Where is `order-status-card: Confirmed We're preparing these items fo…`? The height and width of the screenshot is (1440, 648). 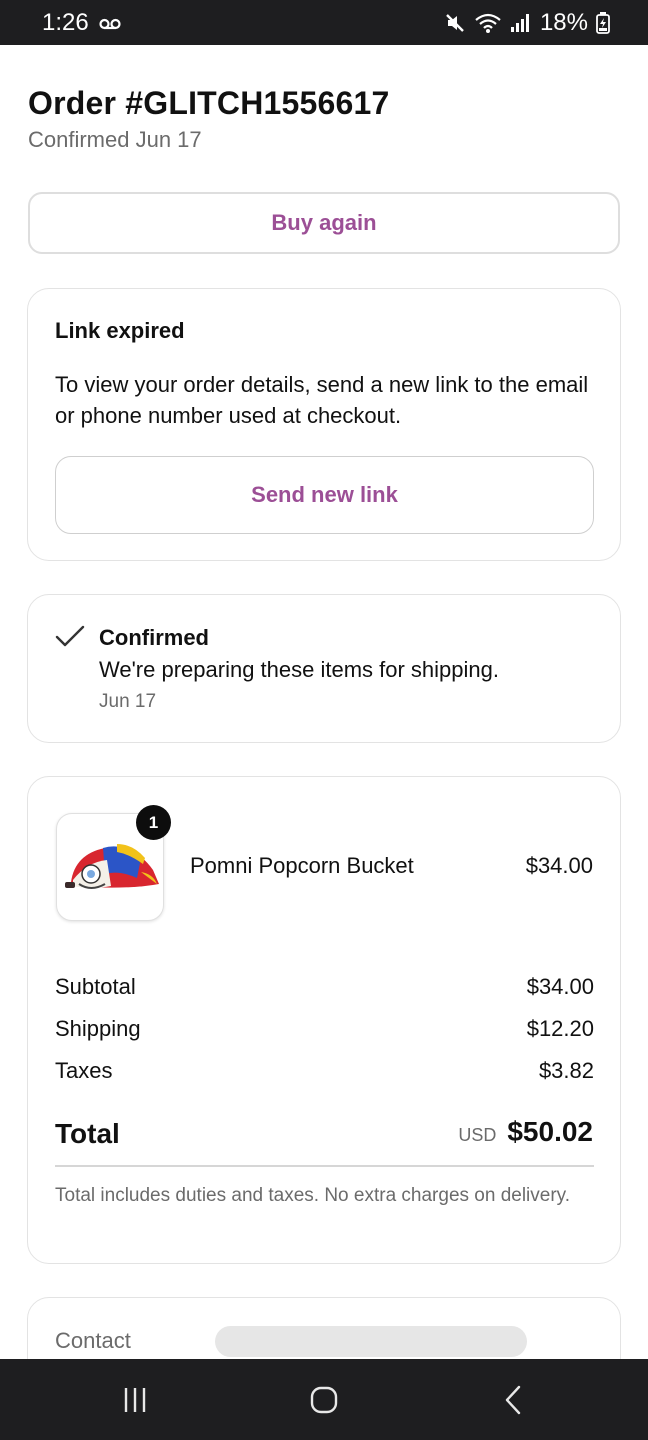
order-status-card: Confirmed We're preparing these items fo… is located at coordinates (324, 668).